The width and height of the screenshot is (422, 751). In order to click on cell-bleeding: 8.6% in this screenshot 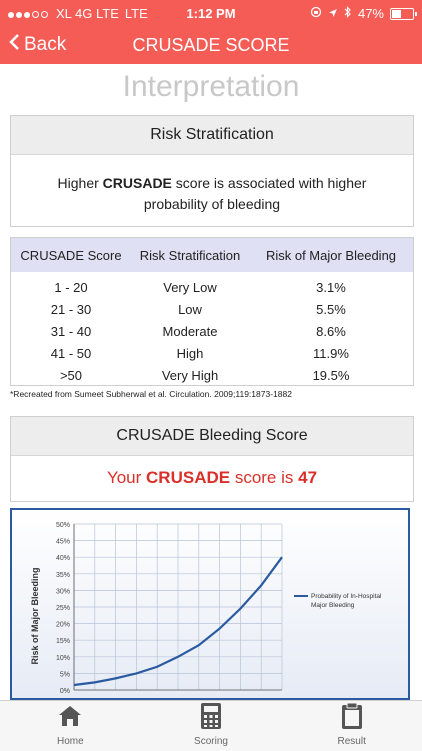, I will do `click(331, 331)`.